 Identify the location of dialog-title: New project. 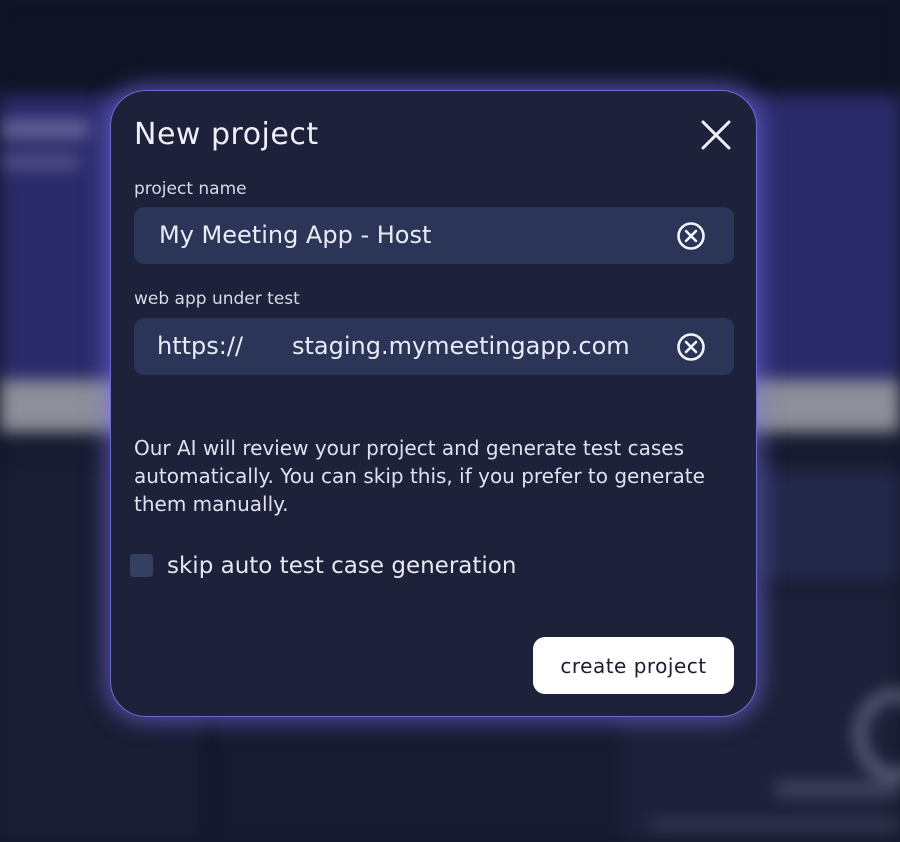
(226, 134).